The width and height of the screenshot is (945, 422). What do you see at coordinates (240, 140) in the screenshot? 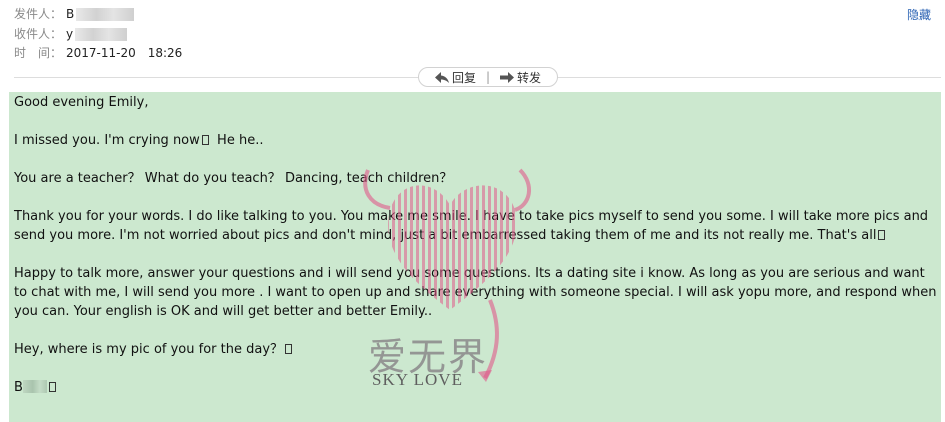
I see `hehe-text: He he..` at bounding box center [240, 140].